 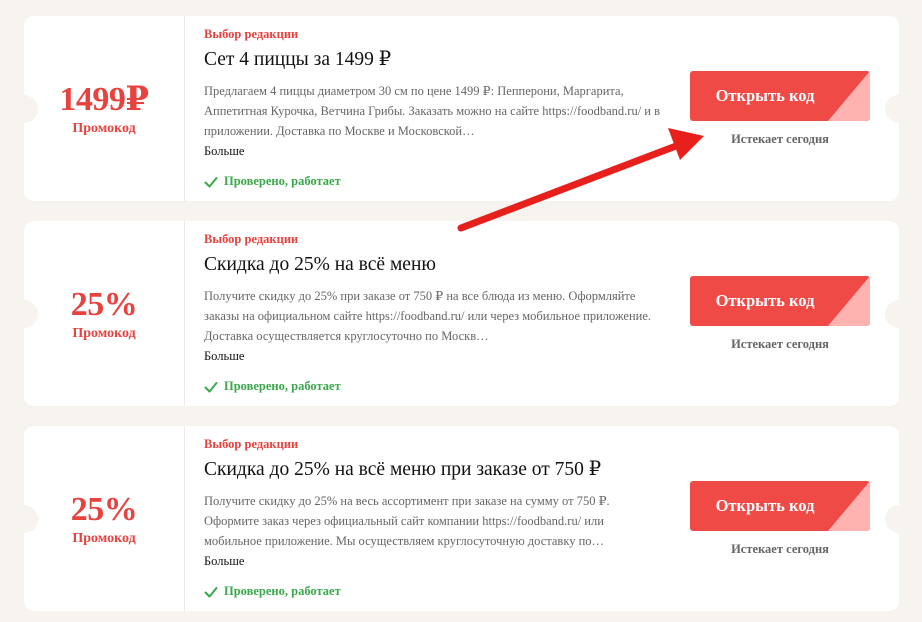 What do you see at coordinates (104, 99) in the screenshot?
I see `coupon-discount: 1499₽` at bounding box center [104, 99].